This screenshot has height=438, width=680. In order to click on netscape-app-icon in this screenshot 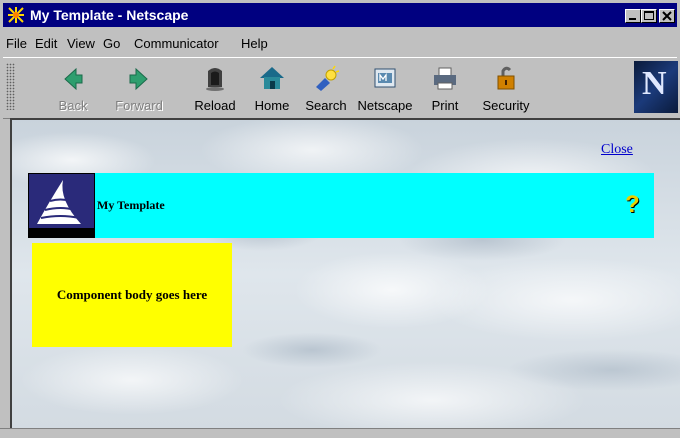, I will do `click(16, 15)`.